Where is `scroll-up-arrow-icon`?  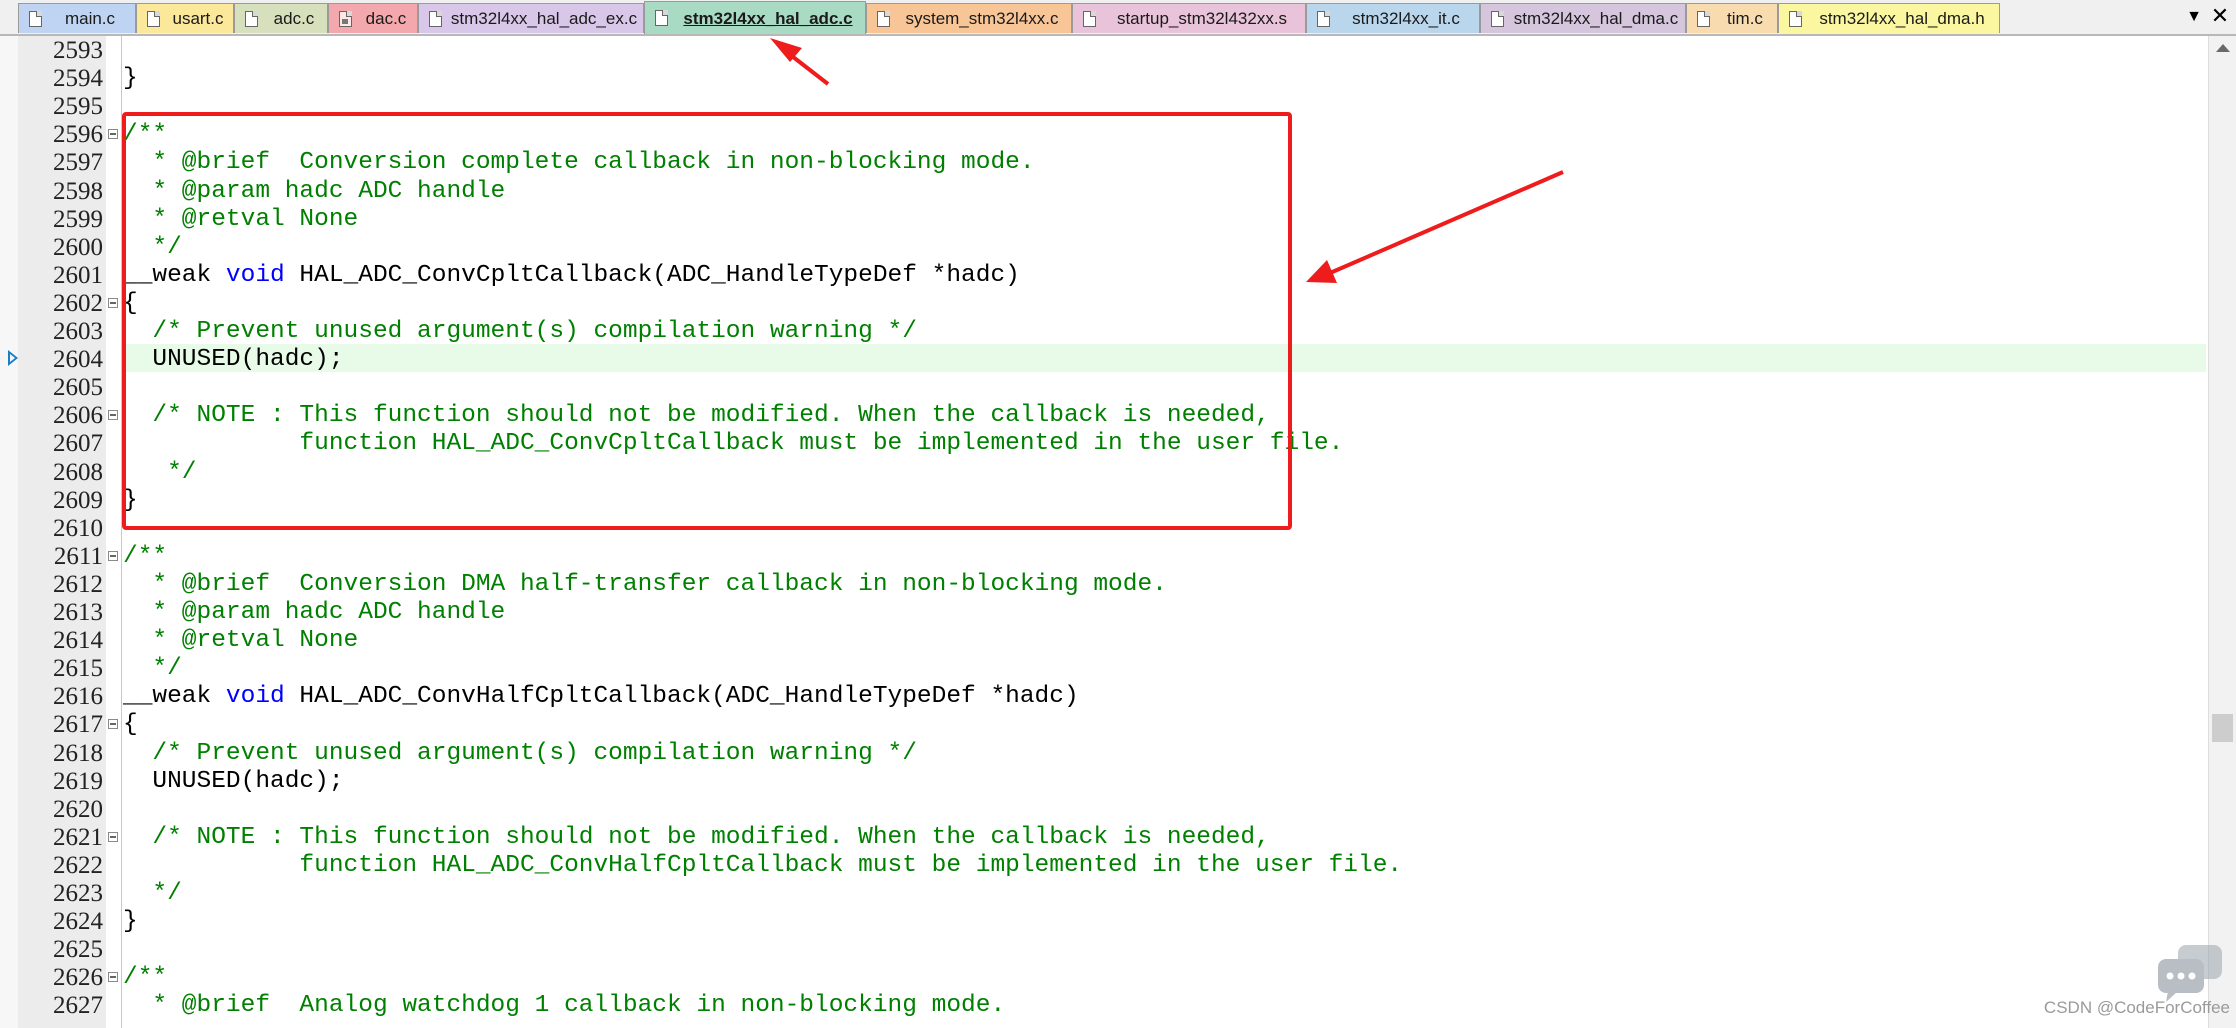
scroll-up-arrow-icon is located at coordinates (2223, 48).